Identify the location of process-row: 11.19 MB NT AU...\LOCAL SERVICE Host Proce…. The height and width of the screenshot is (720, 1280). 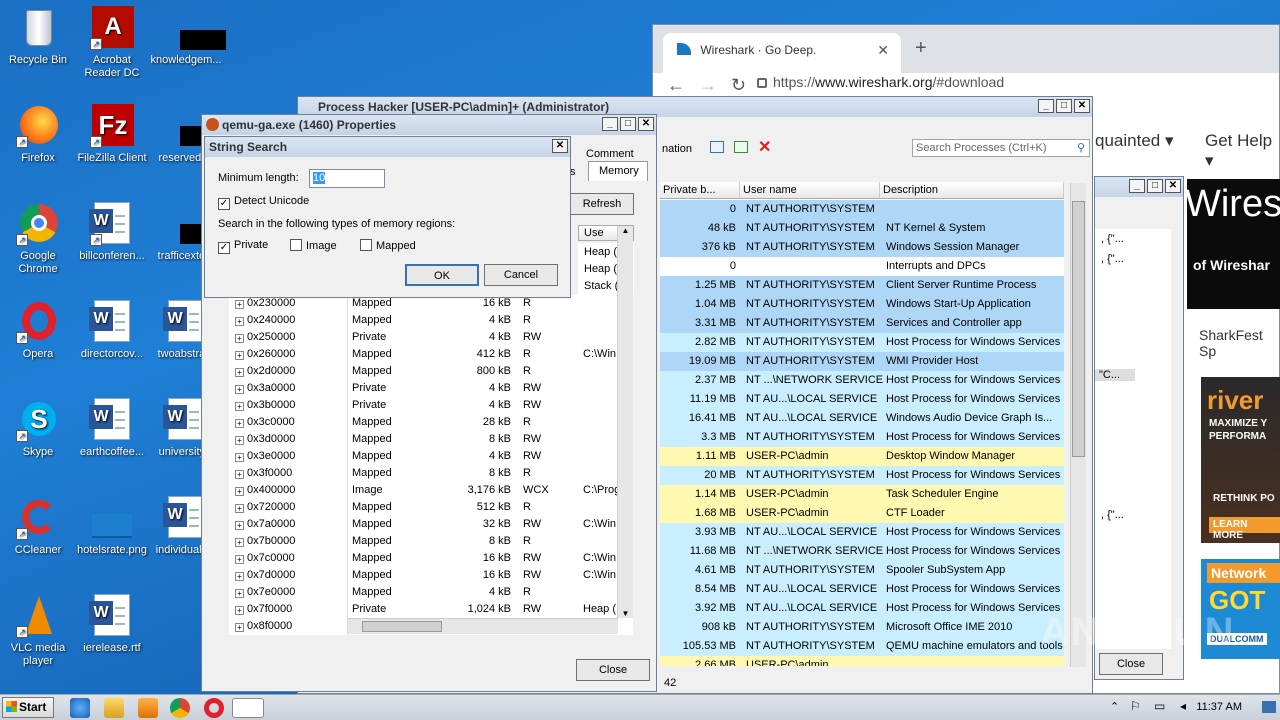
(862, 399).